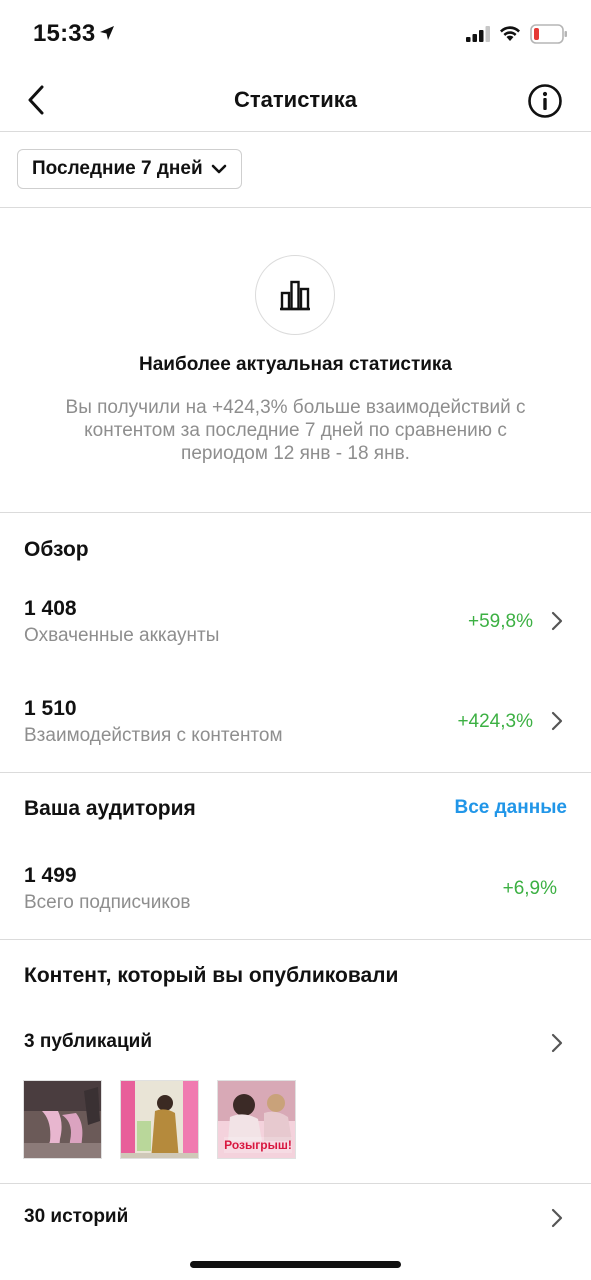 The image size is (591, 1280). What do you see at coordinates (295, 364) in the screenshot?
I see `insight-title: Наиболее актуальная статистика` at bounding box center [295, 364].